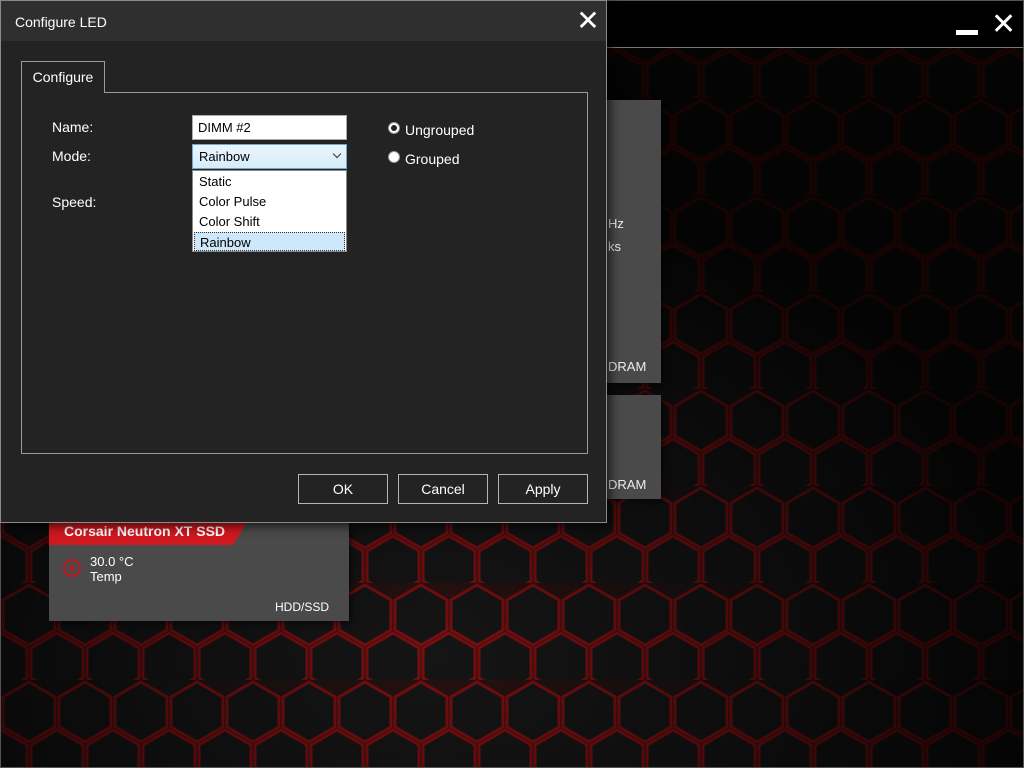 The width and height of the screenshot is (1024, 768). What do you see at coordinates (440, 130) in the screenshot?
I see `ungrouped-label: Ungrouped` at bounding box center [440, 130].